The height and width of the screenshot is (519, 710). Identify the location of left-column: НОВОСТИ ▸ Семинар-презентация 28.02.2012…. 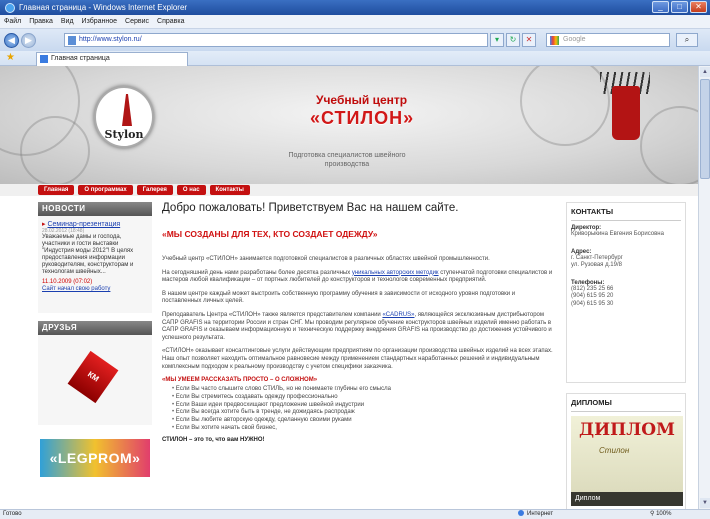
(95, 355).